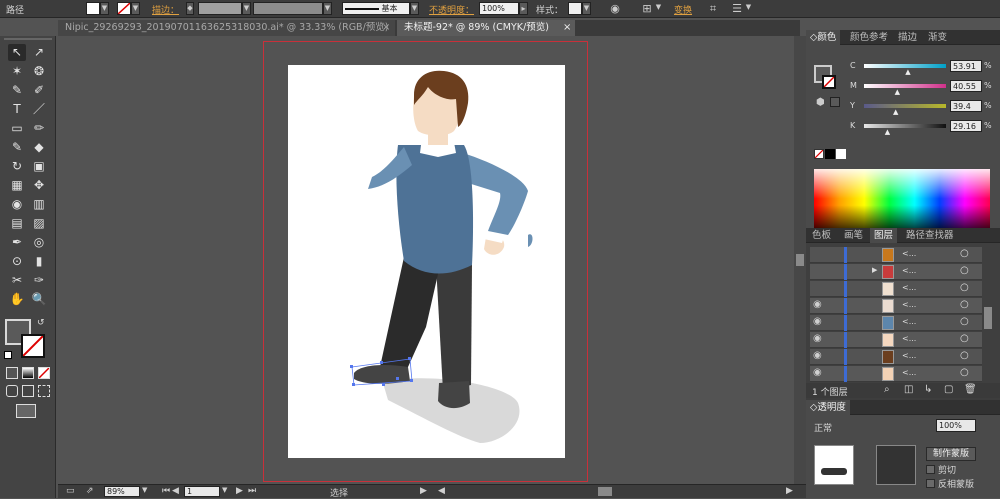 The image size is (1000, 499). What do you see at coordinates (823, 427) in the screenshot?
I see `blend-mode-value: 正常` at bounding box center [823, 427].